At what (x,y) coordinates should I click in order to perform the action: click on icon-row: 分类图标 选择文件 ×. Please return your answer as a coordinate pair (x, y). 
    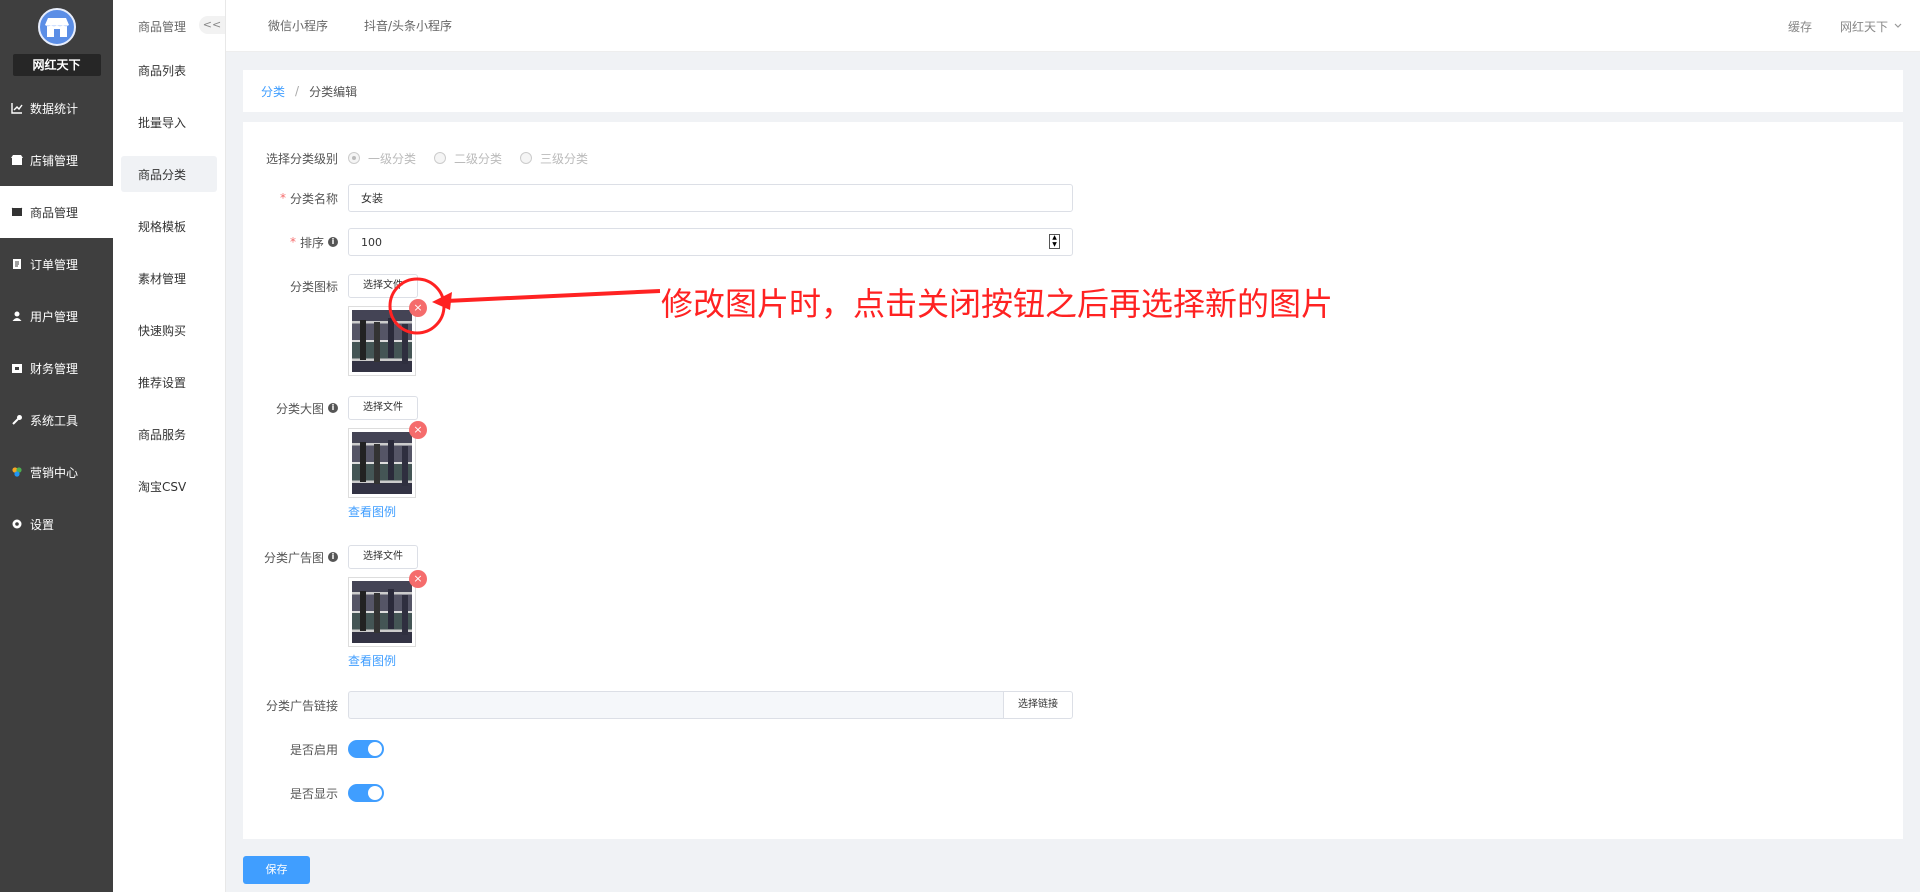
    Looking at the image, I should click on (335, 325).